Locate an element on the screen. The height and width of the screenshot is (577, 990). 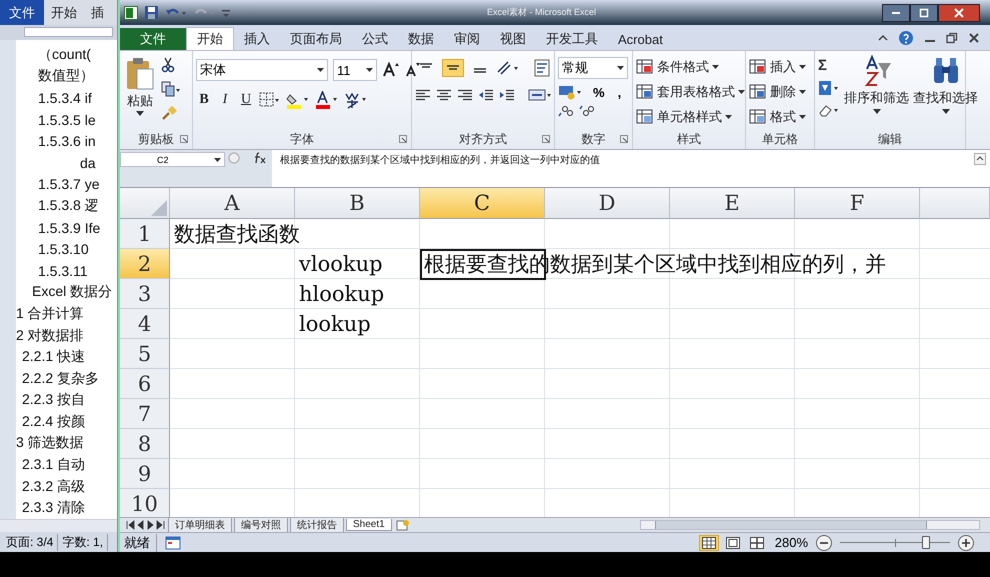
font-name-dropdown: 宋体 is located at coordinates (262, 70).